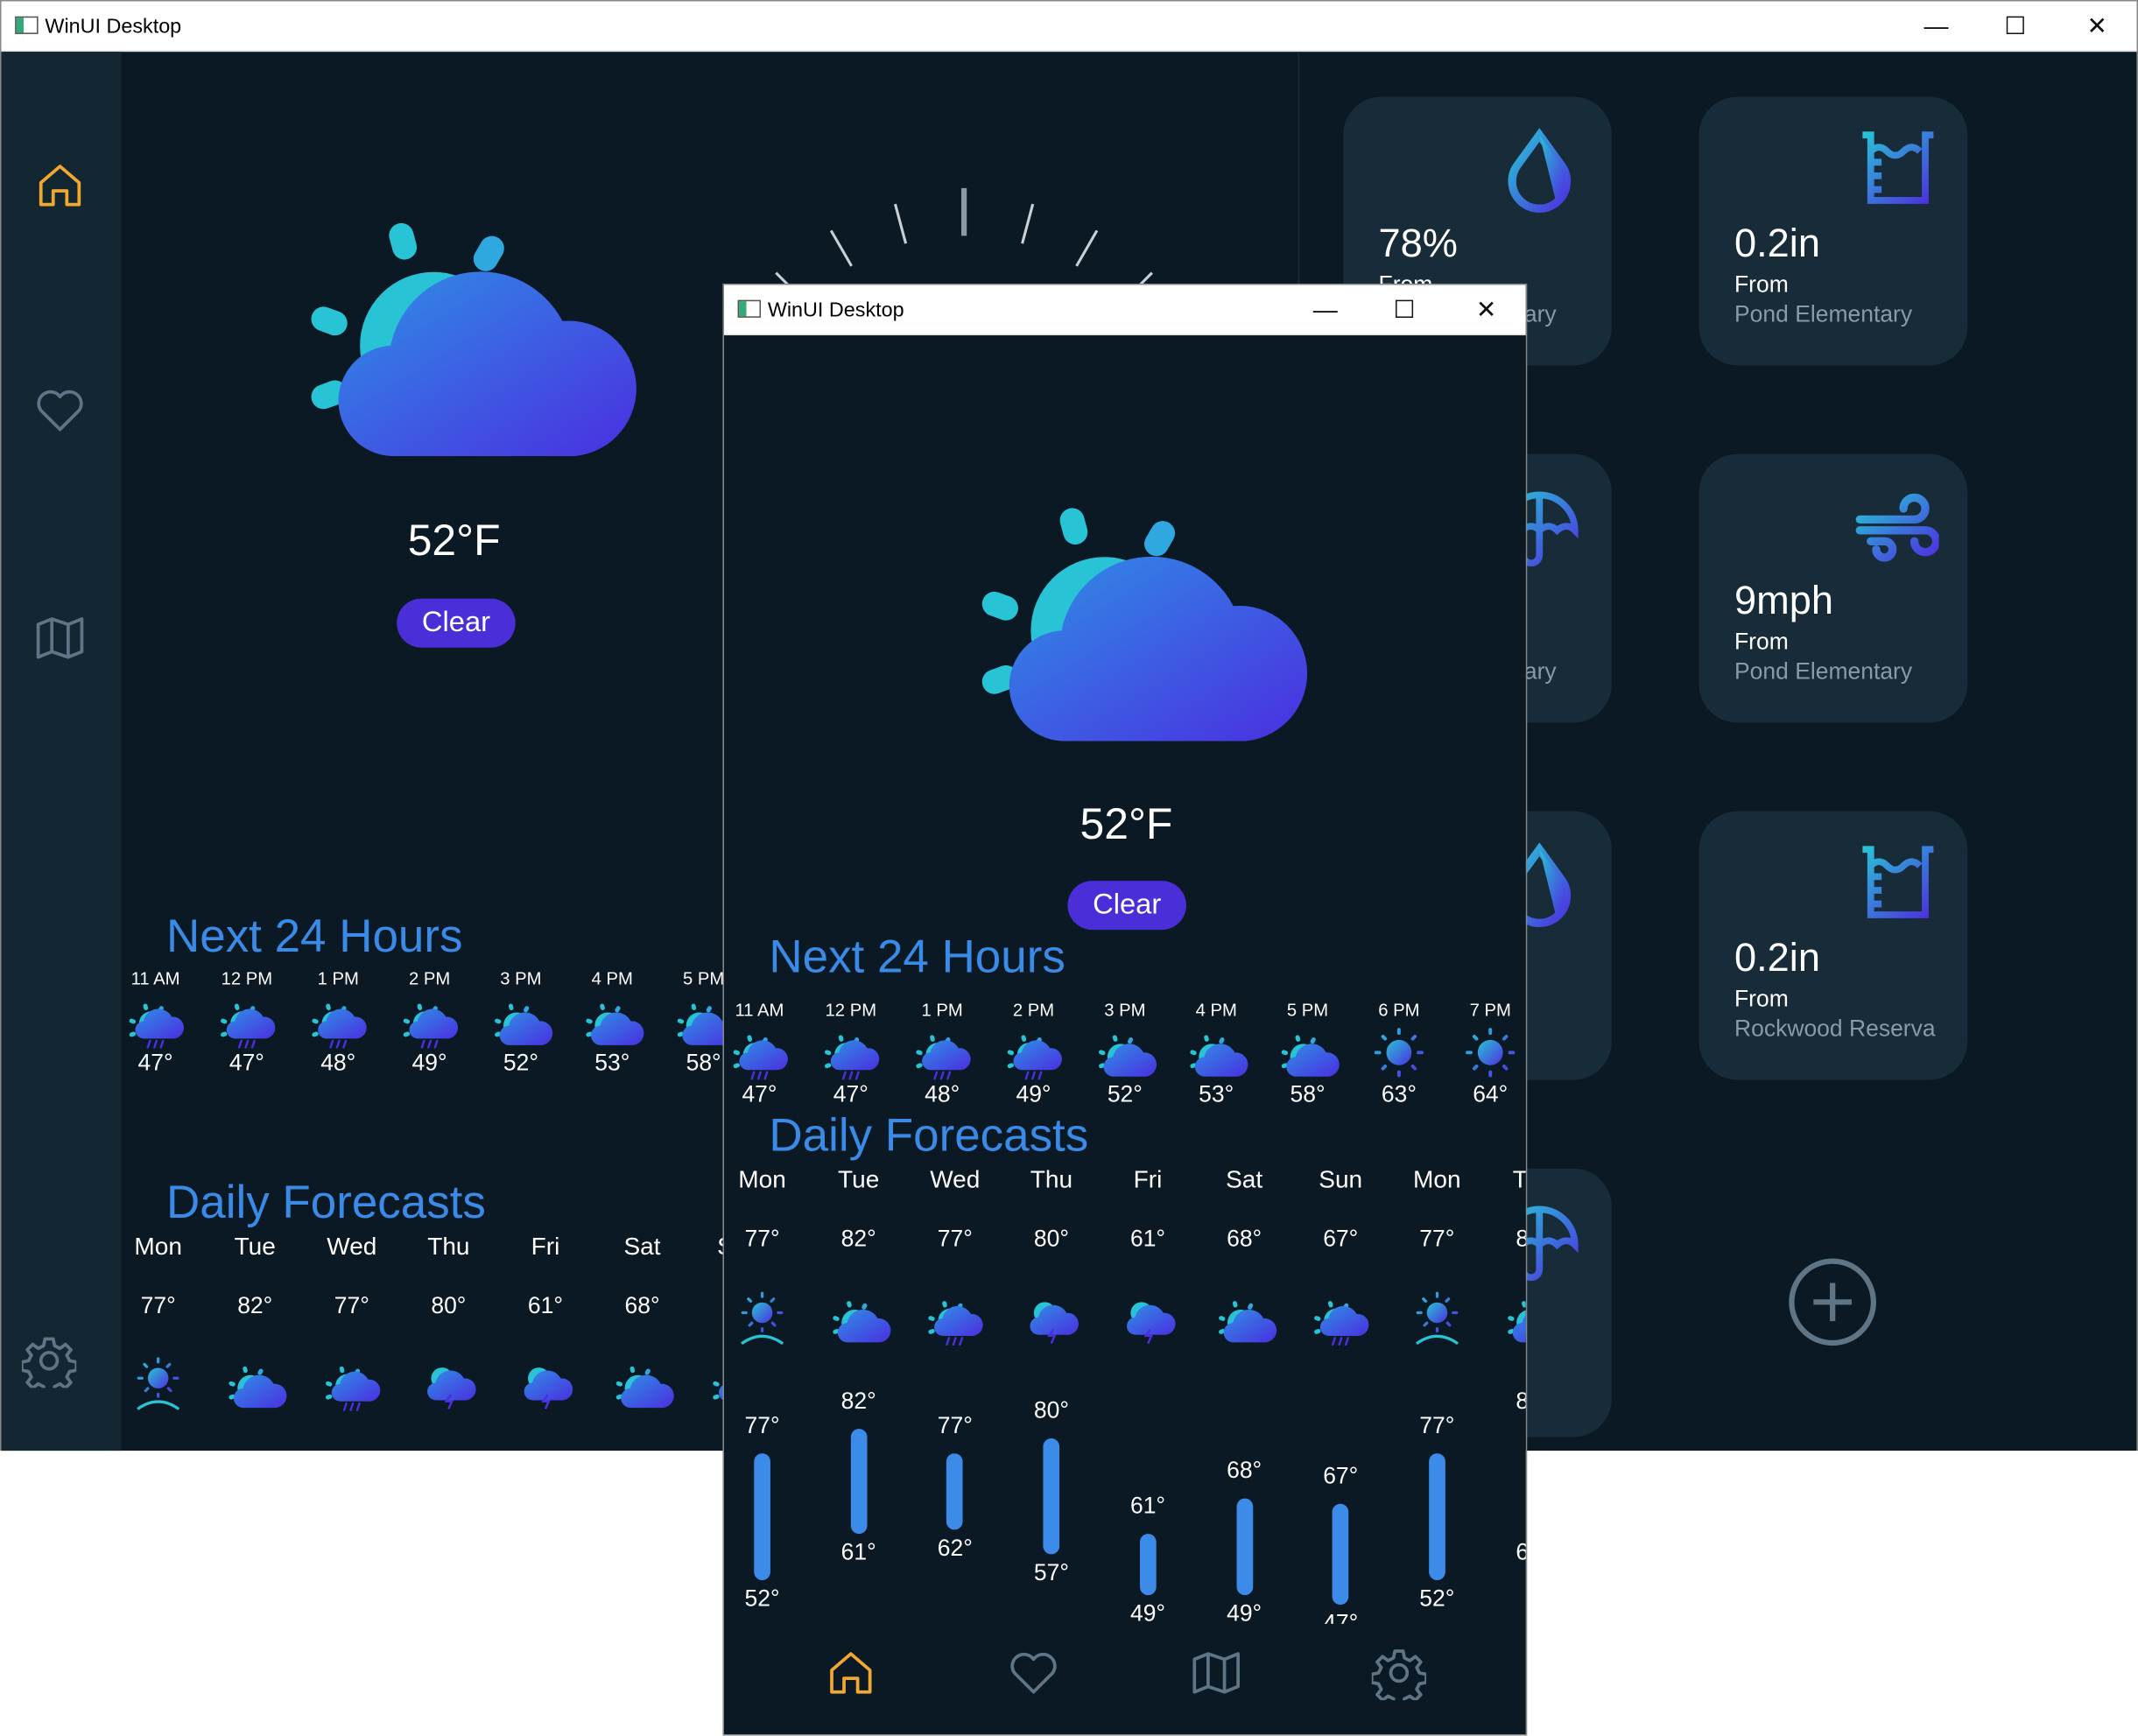  Describe the element at coordinates (1341, 1617) in the screenshot. I see `bar-low-label: 47°` at that location.